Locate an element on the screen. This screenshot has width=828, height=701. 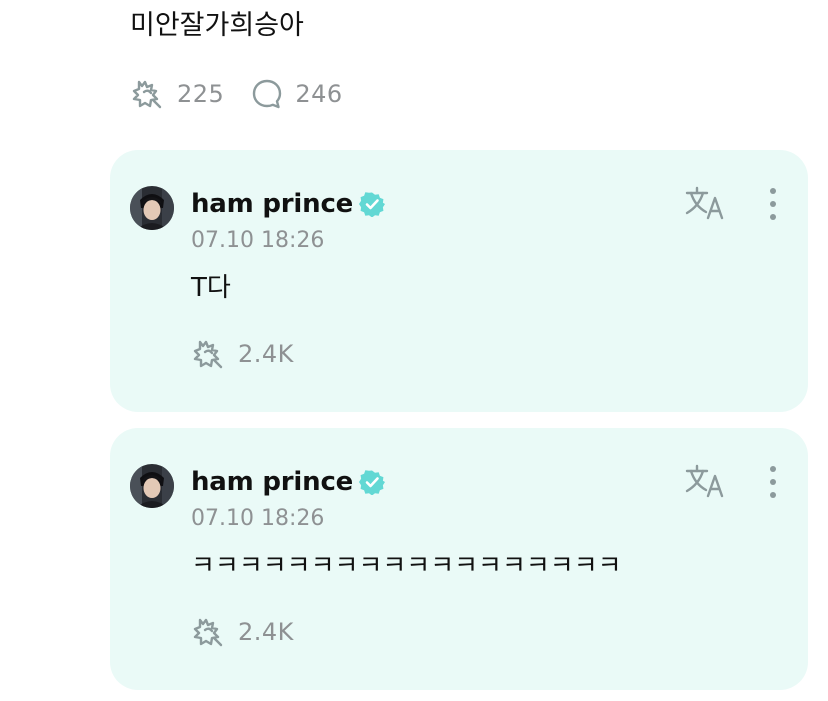
post-comment-button: 246 is located at coordinates (296, 94).